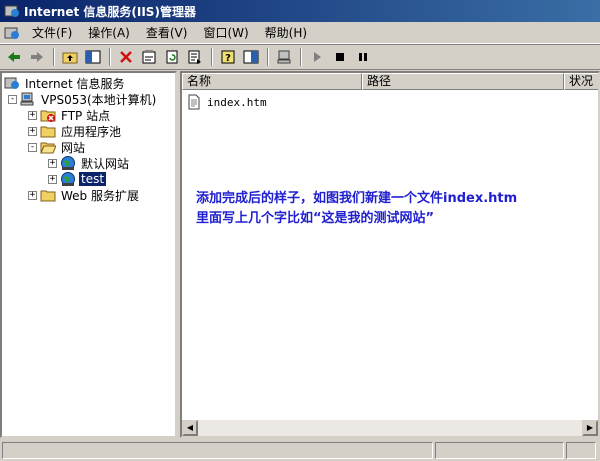 The width and height of the screenshot is (600, 461). Describe the element at coordinates (105, 163) in the screenshot. I see `tree-label-default-site: 默认网站` at that location.